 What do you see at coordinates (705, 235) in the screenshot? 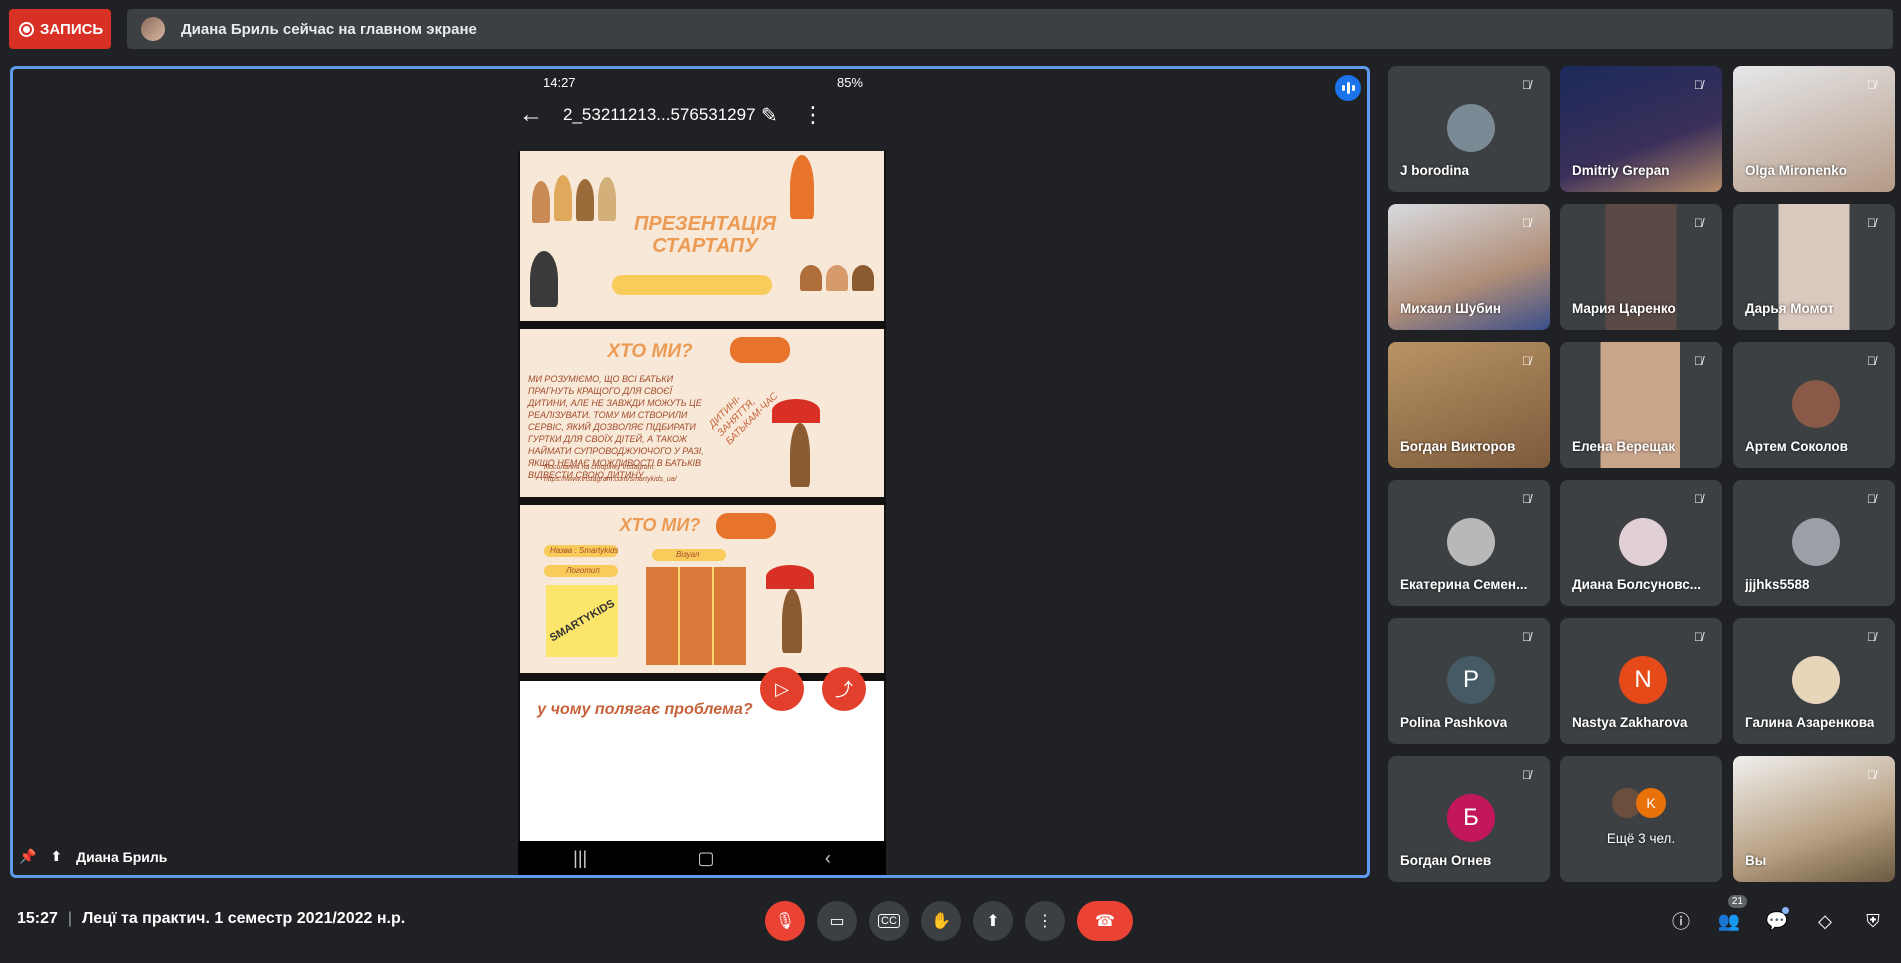
I see `slide-title: ПРЕЗЕНТАЦІЯ СТАРТАПУ` at bounding box center [705, 235].